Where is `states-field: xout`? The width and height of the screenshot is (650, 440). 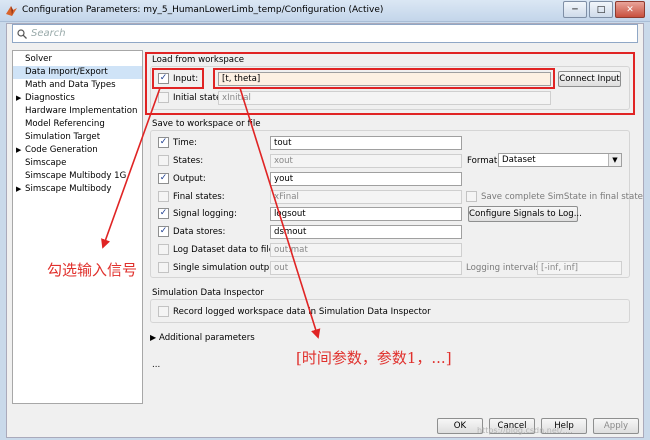 states-field: xout is located at coordinates (366, 161).